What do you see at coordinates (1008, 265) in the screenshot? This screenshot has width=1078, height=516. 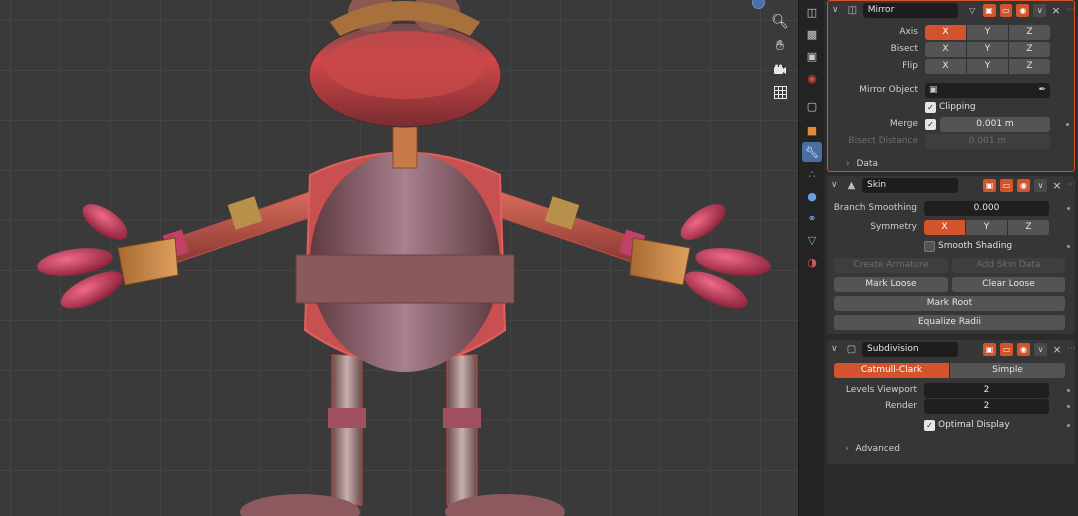 I see `add-skin-data-button: Add Skin Data` at bounding box center [1008, 265].